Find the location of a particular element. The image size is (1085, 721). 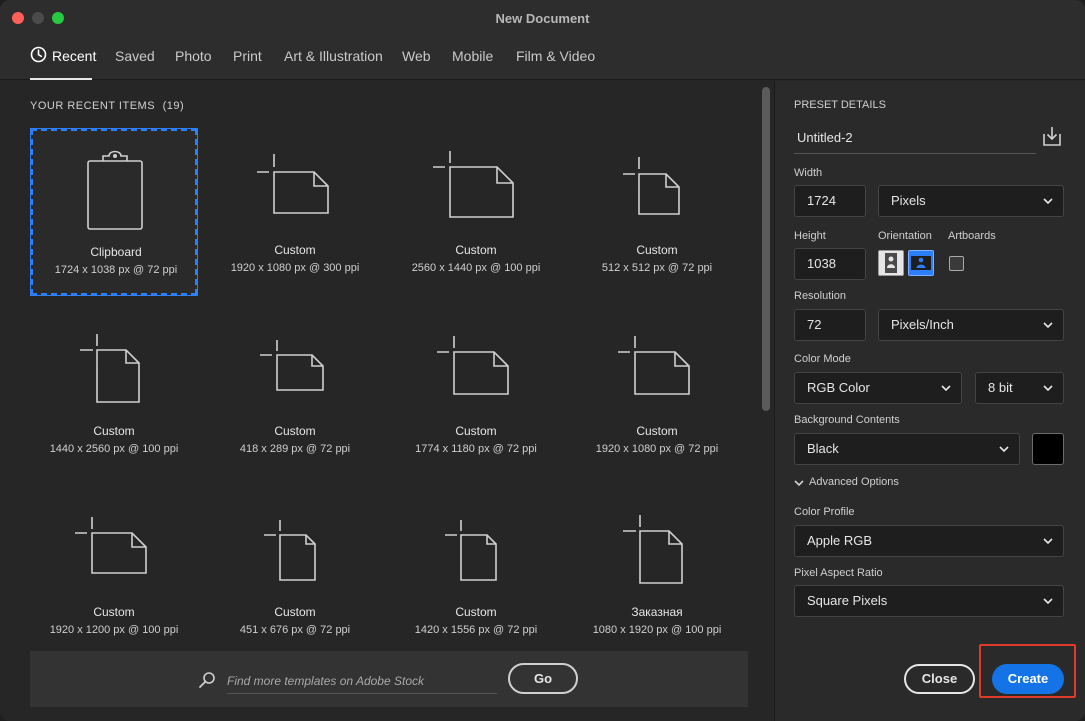

save-preset-icon is located at coordinates (1052, 136).